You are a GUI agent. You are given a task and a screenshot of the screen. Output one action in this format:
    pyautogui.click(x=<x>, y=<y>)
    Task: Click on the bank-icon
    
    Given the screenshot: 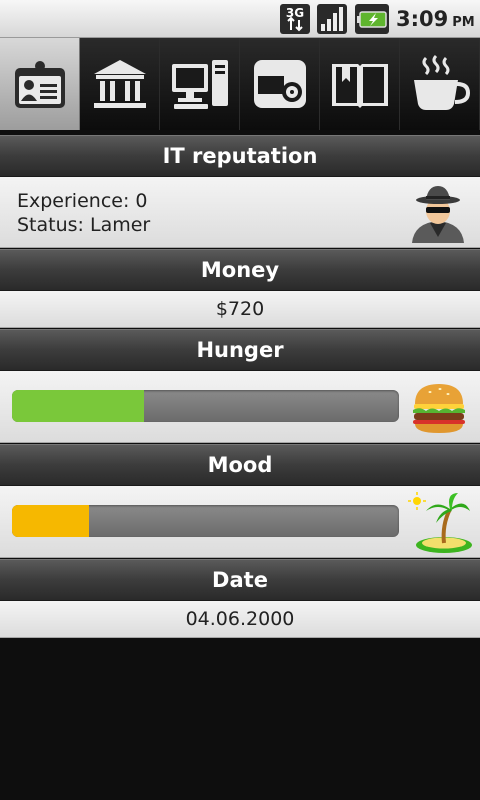 What is the action you would take?
    pyautogui.click(x=119, y=84)
    